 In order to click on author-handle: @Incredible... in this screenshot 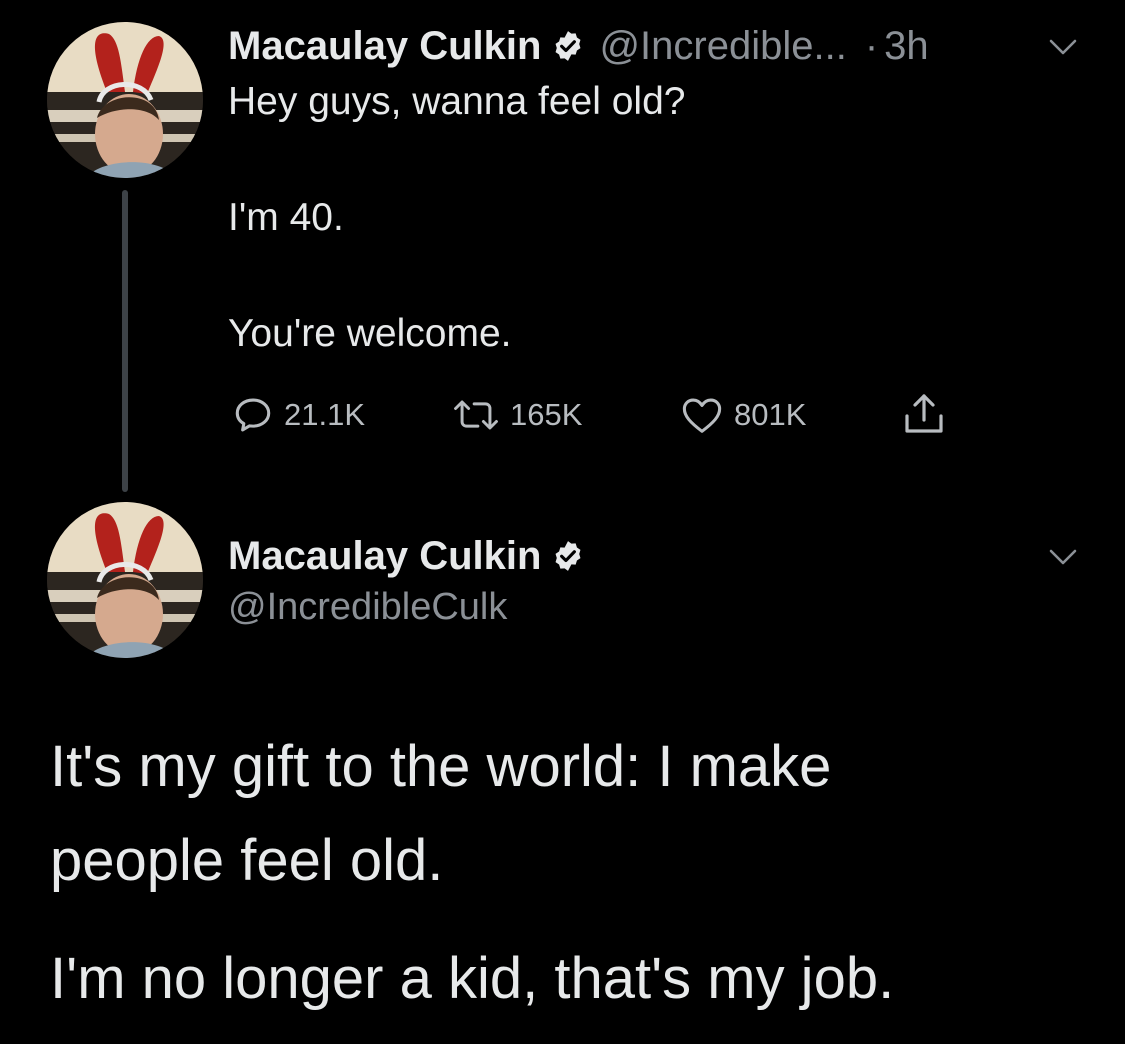, I will do `click(722, 46)`.